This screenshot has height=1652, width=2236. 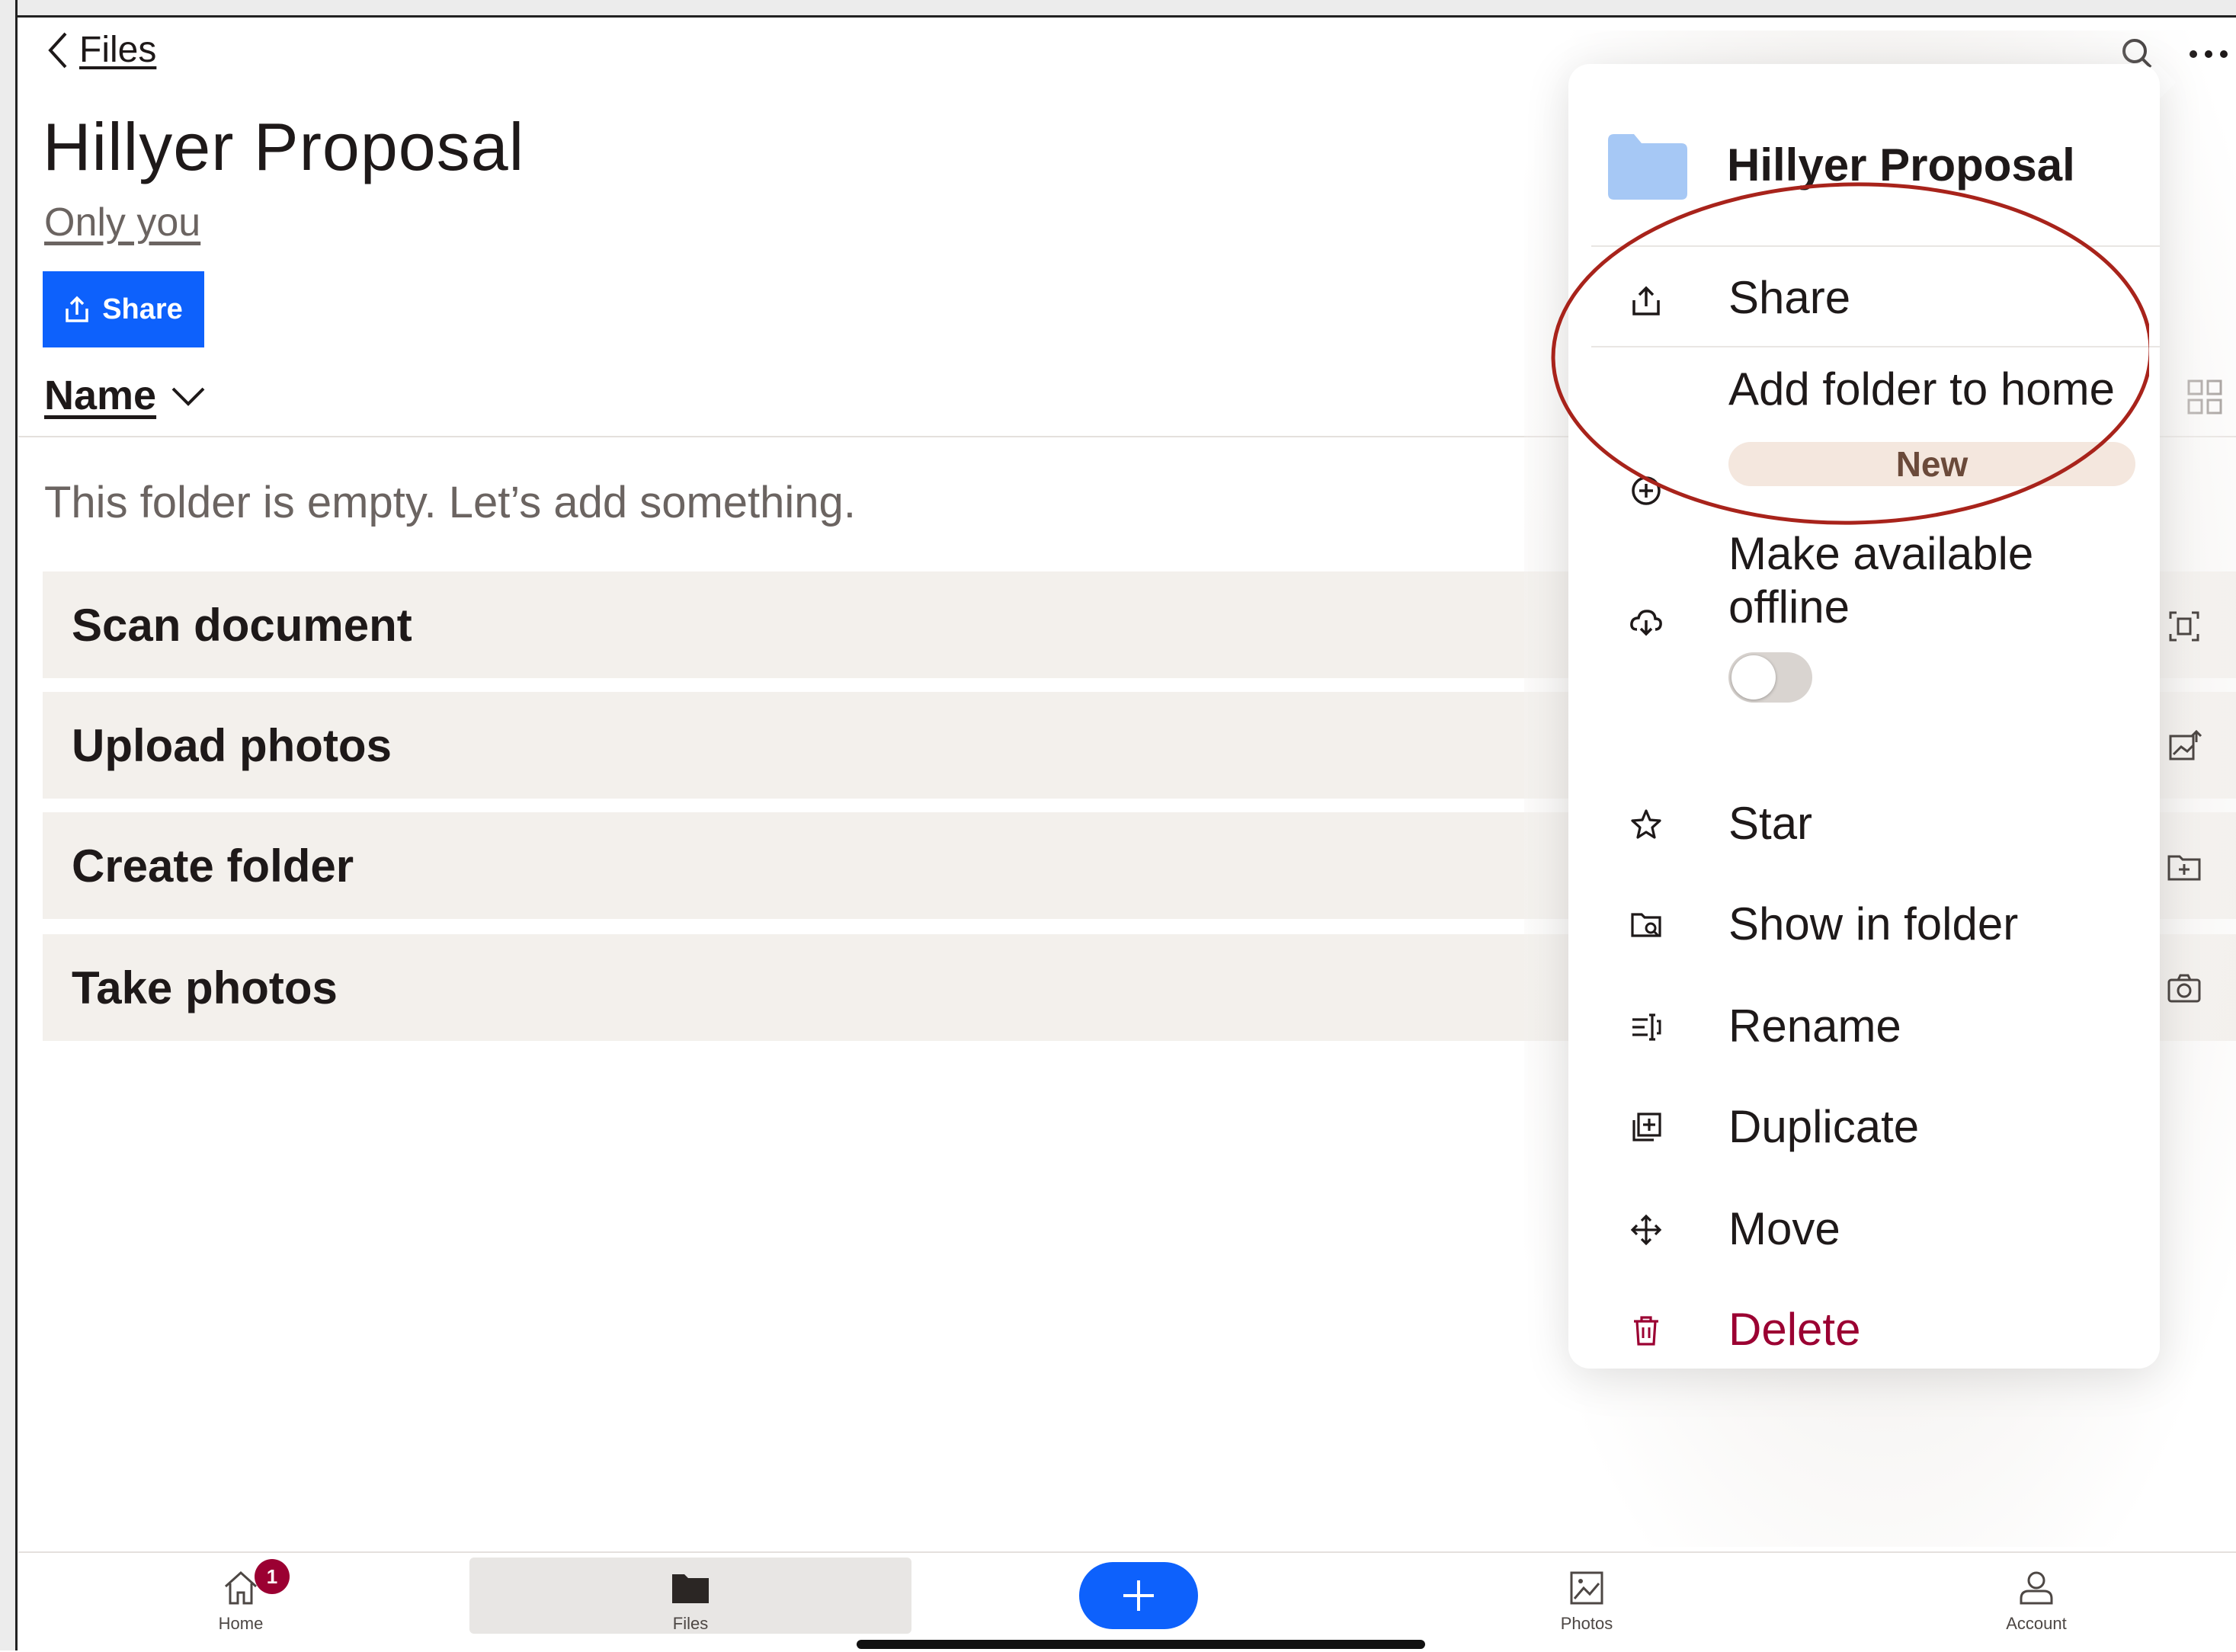 I want to click on toggle-knob, so click(x=1753, y=677).